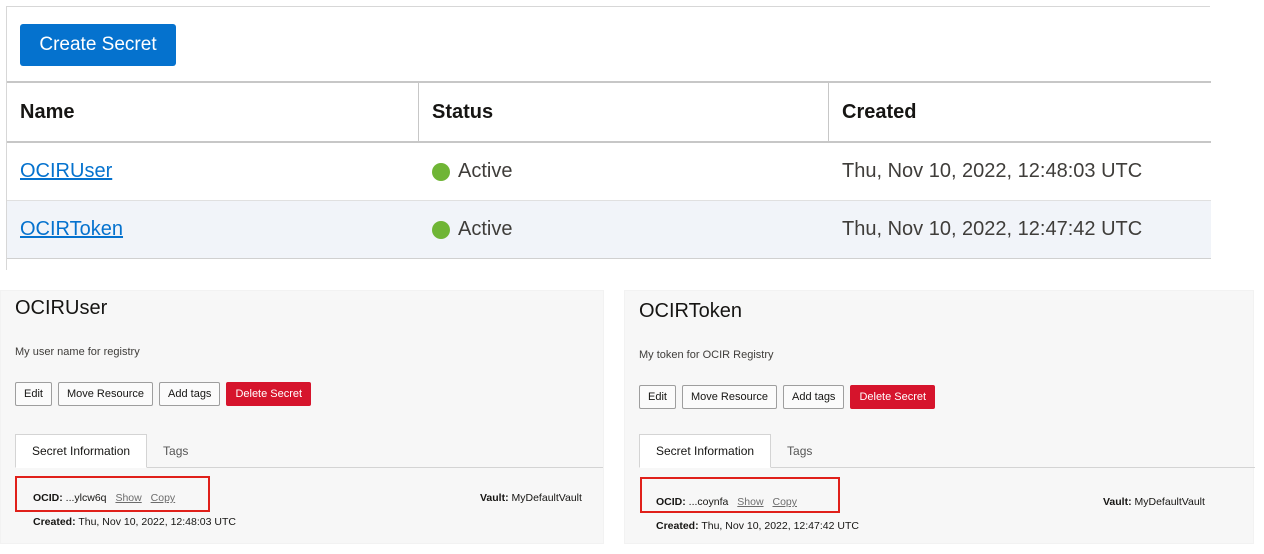 The image size is (1264, 554). What do you see at coordinates (992, 229) in the screenshot?
I see `created-date: Thu, Nov 10, 2022, 12:47:42 UTC` at bounding box center [992, 229].